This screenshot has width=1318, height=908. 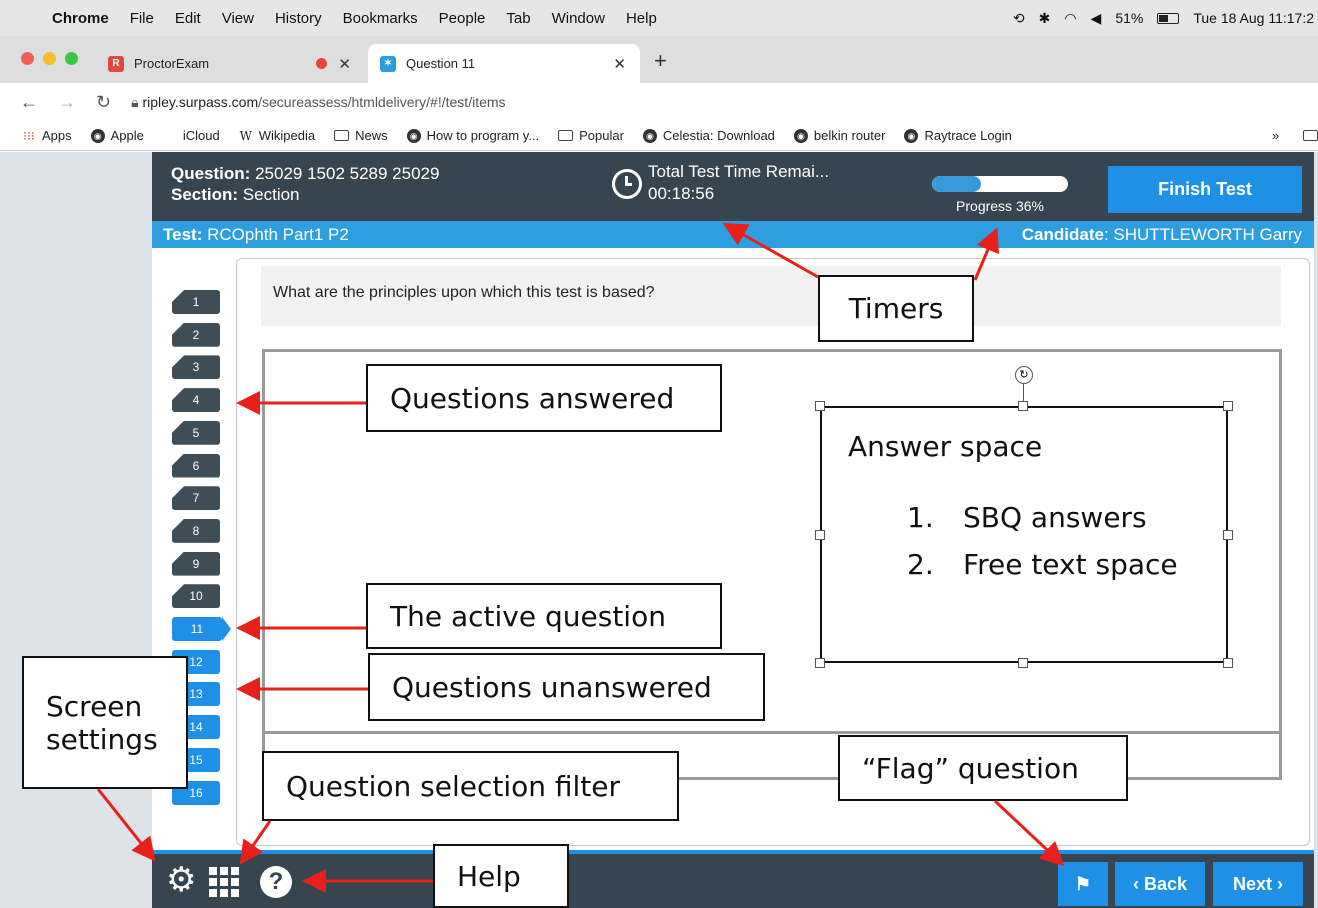 What do you see at coordinates (57, 135) in the screenshot?
I see `bookmark-label: Apps` at bounding box center [57, 135].